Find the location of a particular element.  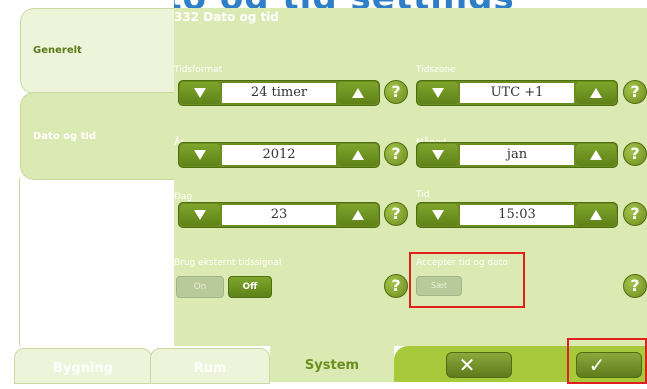

tidsformat-label: Tidsformat is located at coordinates (198, 70).